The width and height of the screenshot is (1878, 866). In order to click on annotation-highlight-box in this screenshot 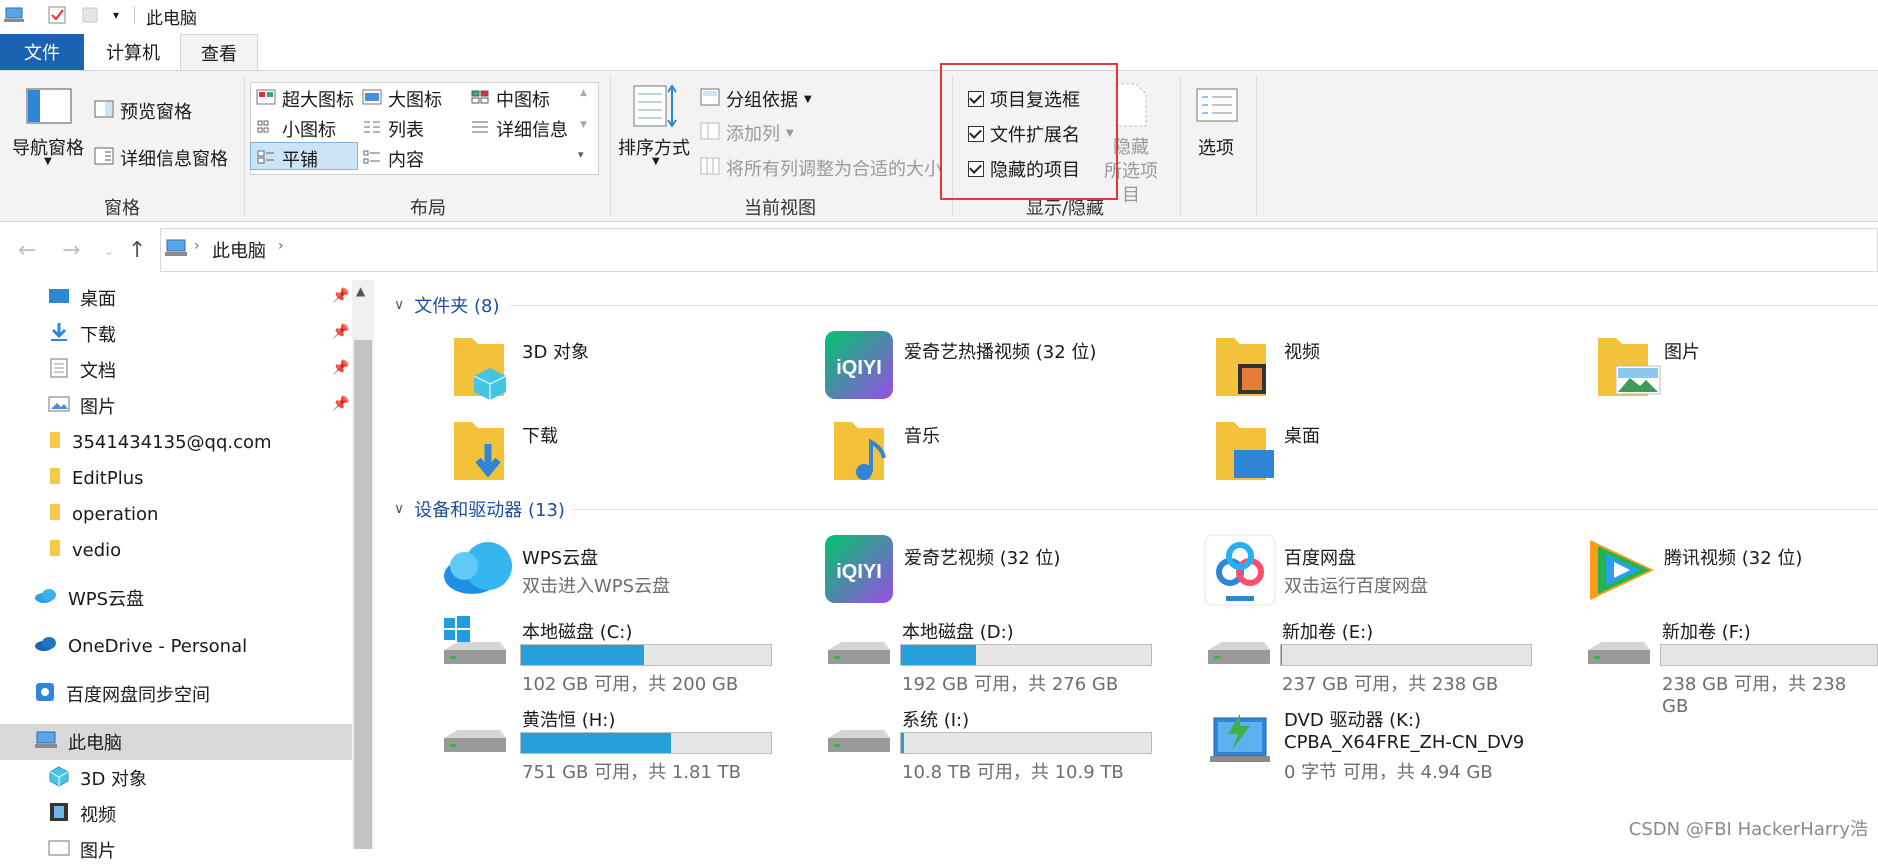, I will do `click(1029, 131)`.